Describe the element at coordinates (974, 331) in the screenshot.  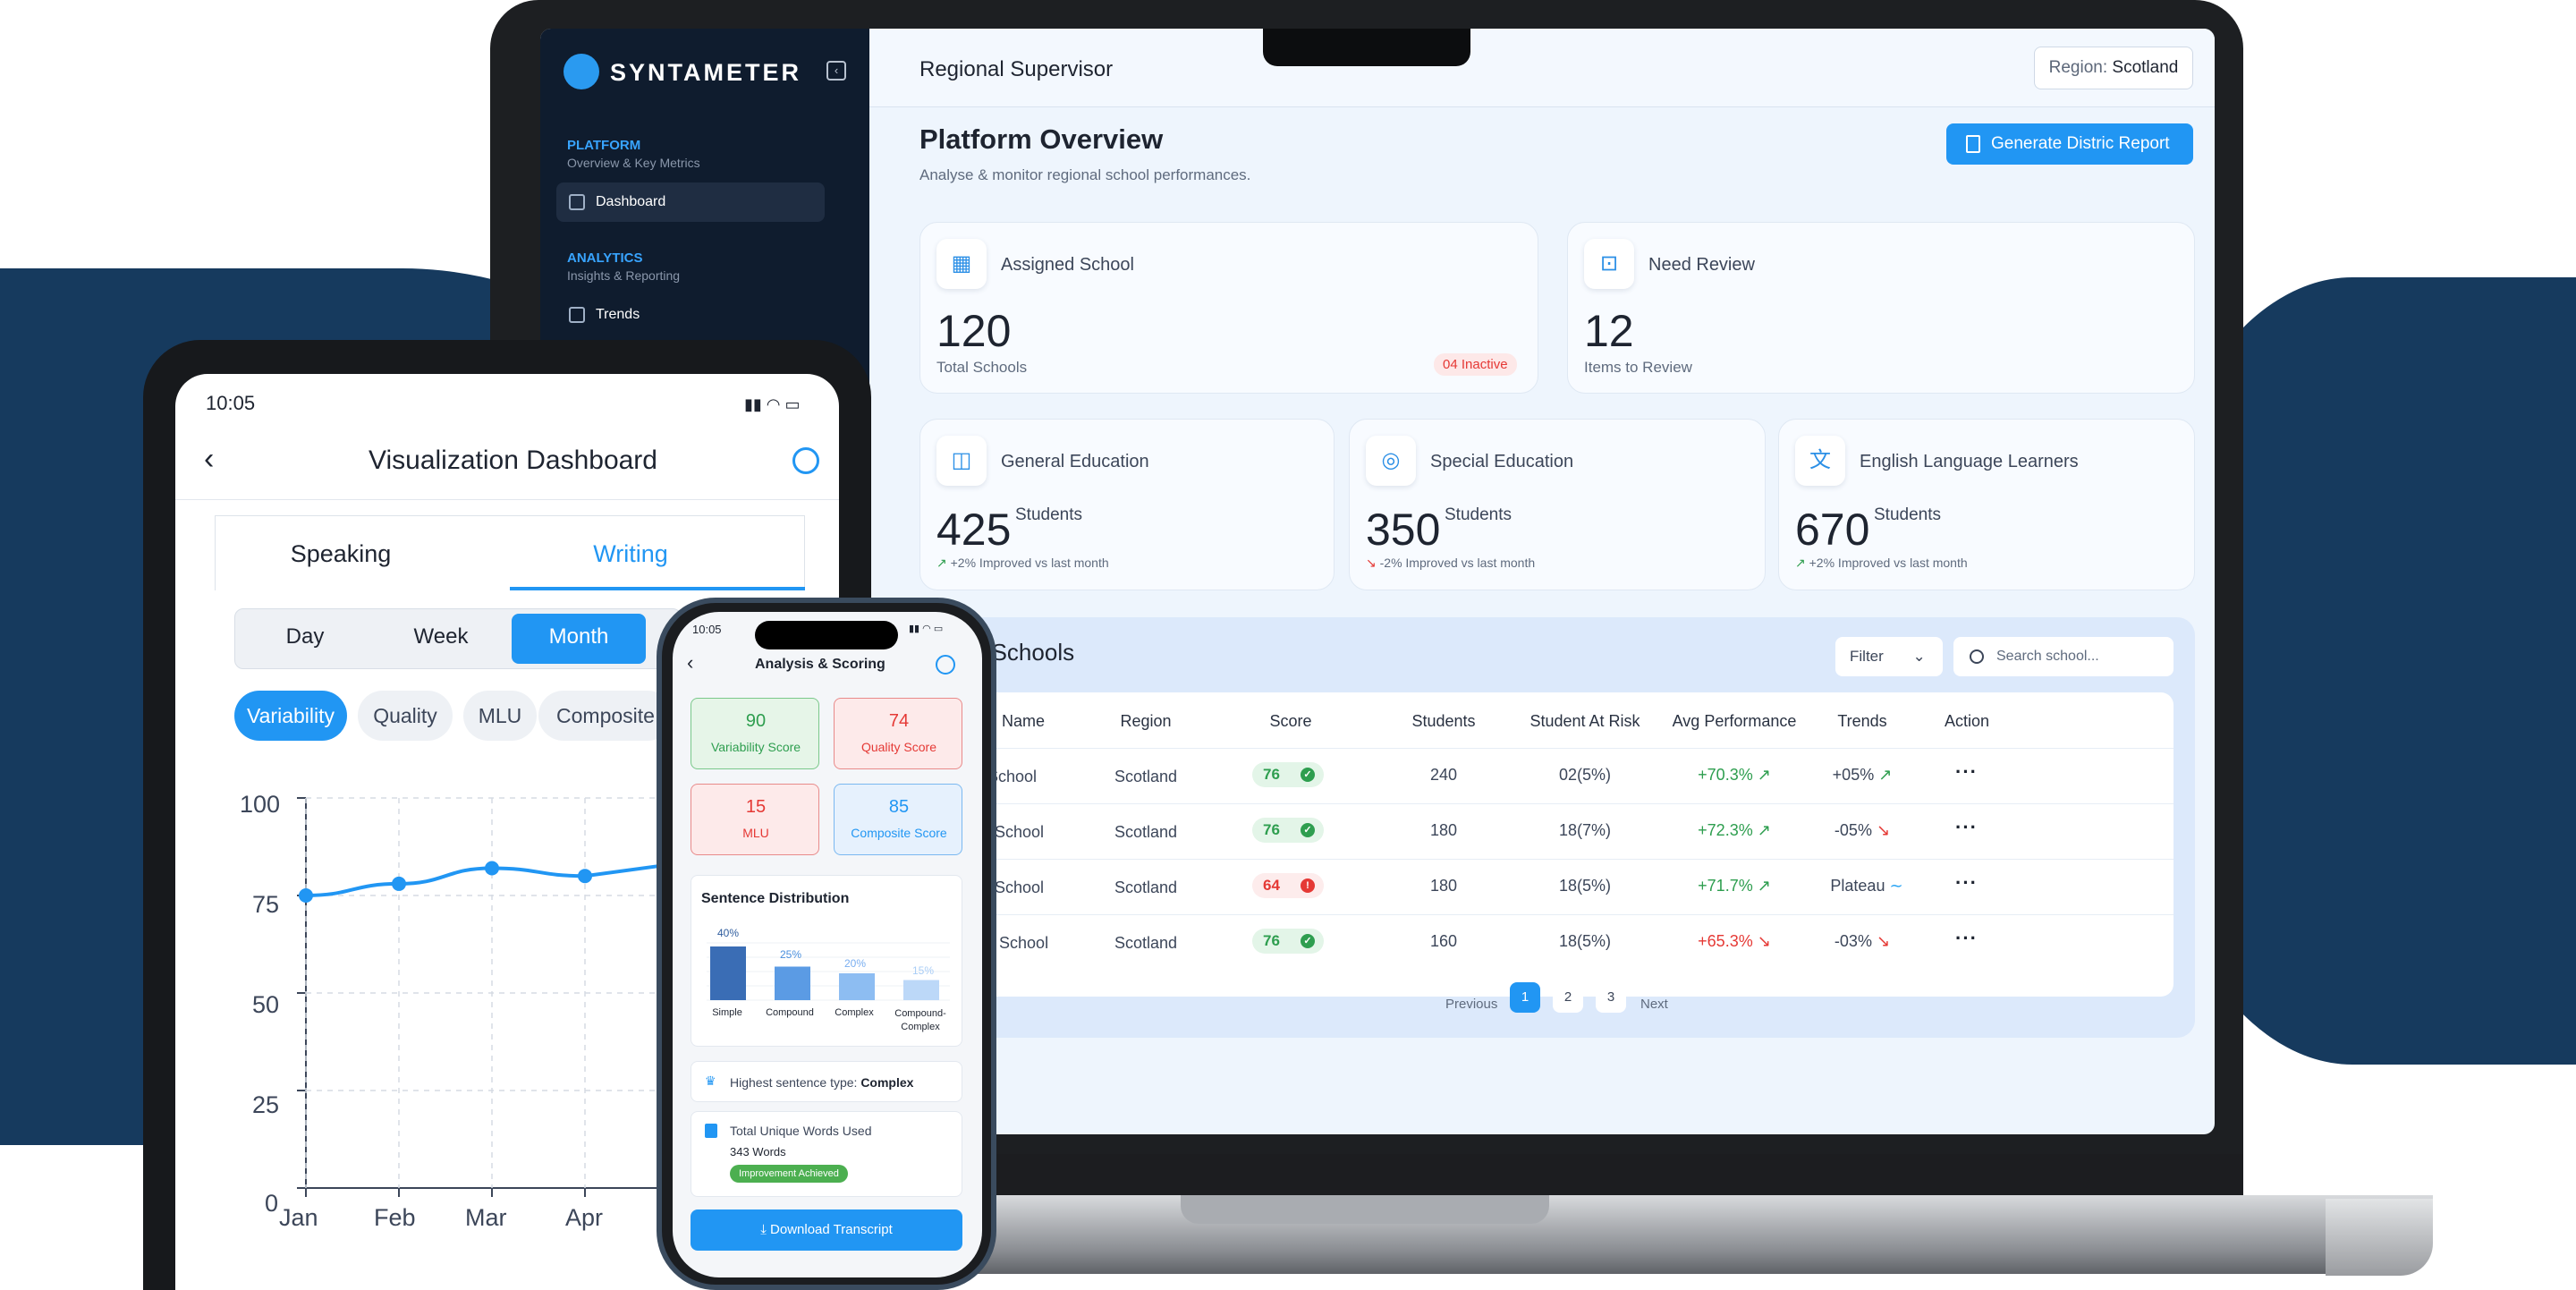
I see `card-value: 120` at that location.